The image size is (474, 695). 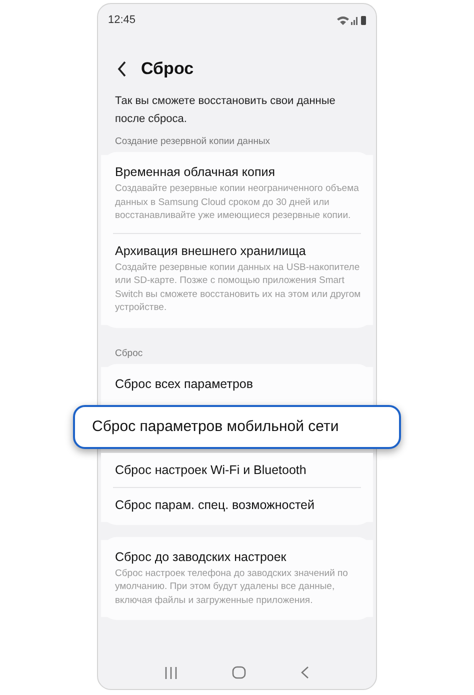 What do you see at coordinates (215, 505) in the screenshot?
I see `item-title: Сброс парам. спец. возможностей` at bounding box center [215, 505].